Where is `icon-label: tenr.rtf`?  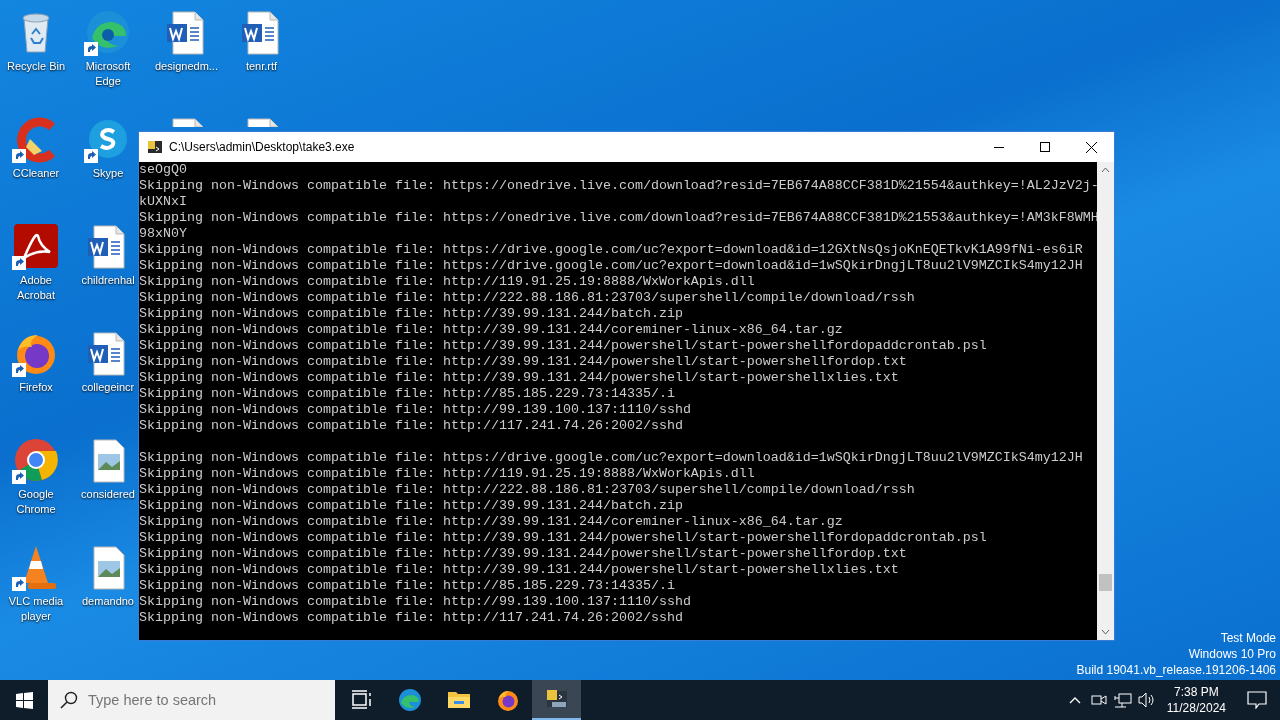
icon-label: tenr.rtf is located at coordinates (261, 66).